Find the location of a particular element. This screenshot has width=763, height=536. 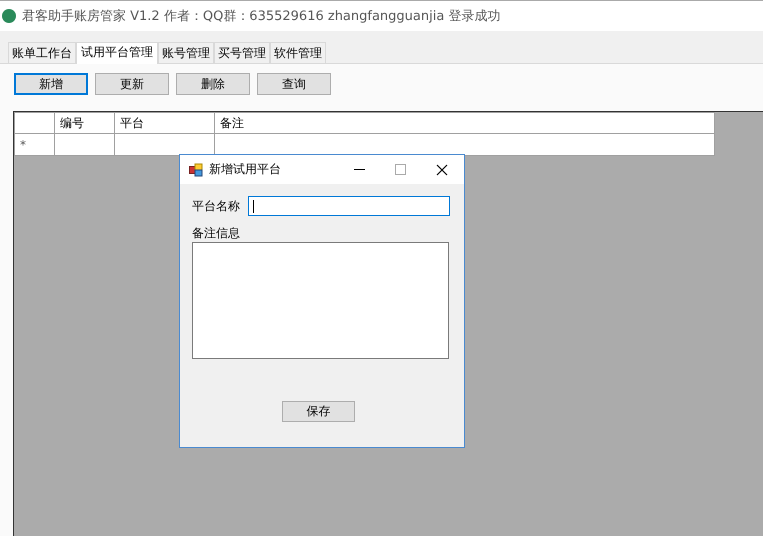

dialog-title: 新增试用平台 is located at coordinates (245, 169).